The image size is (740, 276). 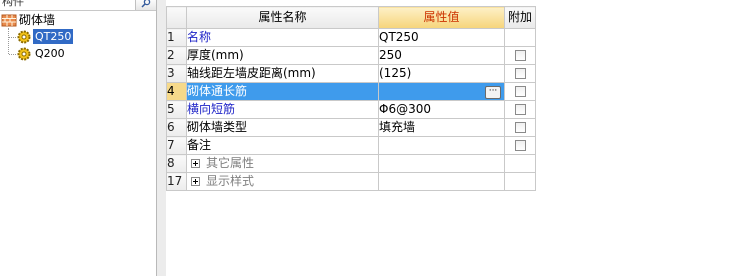 I want to click on property-row: 6 砌体墙类型 填充墙, so click(x=351, y=127).